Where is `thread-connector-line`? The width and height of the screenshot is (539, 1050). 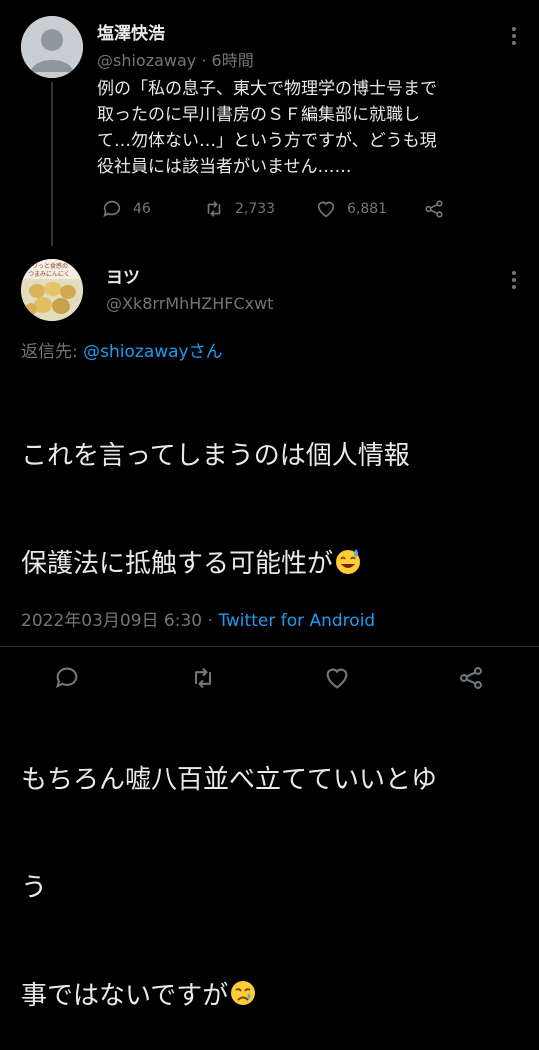 thread-connector-line is located at coordinates (52, 164).